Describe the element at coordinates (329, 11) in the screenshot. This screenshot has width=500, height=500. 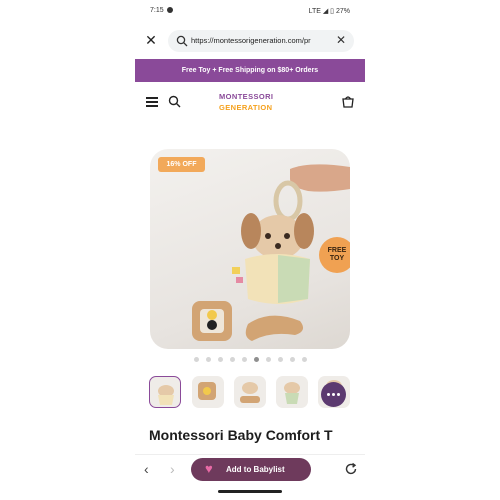
I see `status-indicators: LTE ◢ ▯ 27%` at that location.